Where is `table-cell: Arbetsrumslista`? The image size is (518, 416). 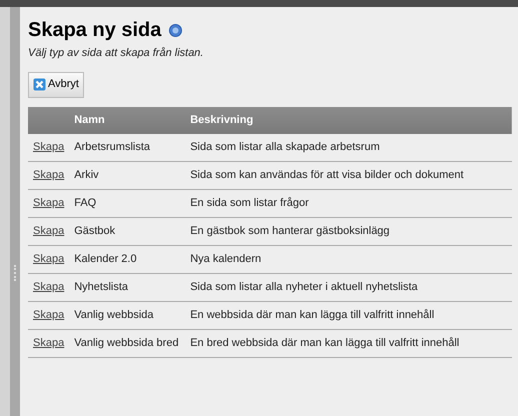 table-cell: Arbetsrumslista is located at coordinates (112, 147).